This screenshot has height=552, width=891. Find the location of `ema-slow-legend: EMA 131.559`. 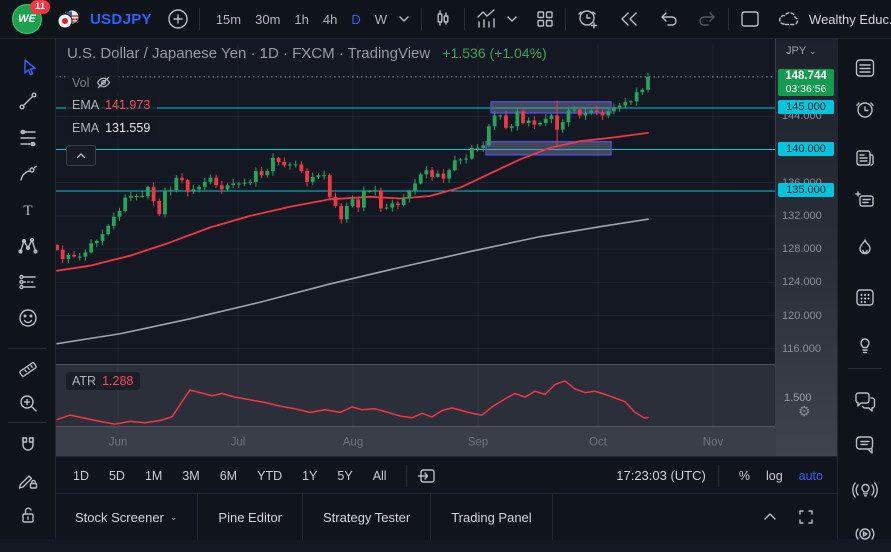

ema-slow-legend: EMA 131.559 is located at coordinates (112, 128).